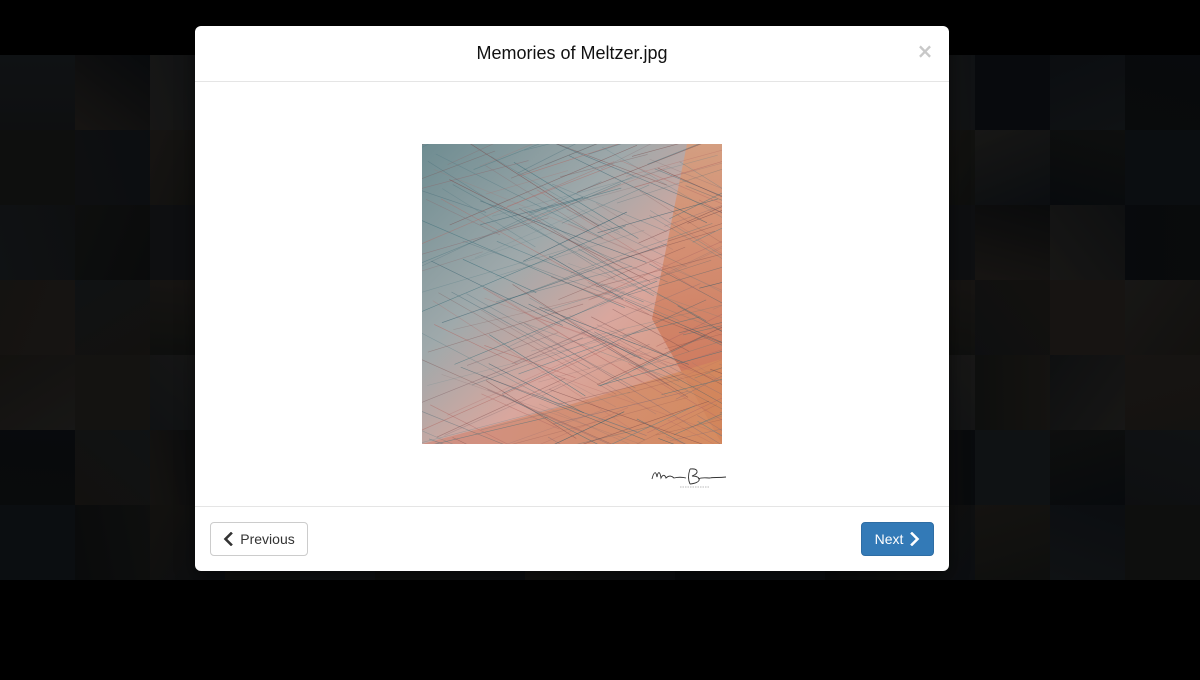 The width and height of the screenshot is (1200, 680). I want to click on chevron-right-icon, so click(915, 539).